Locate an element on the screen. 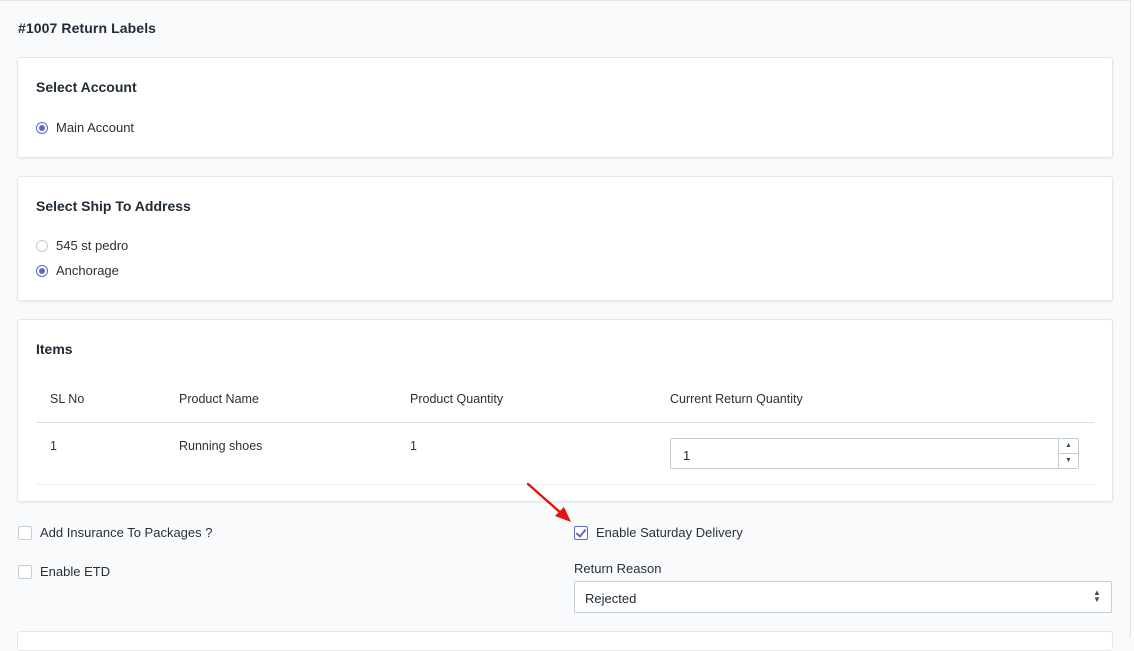  return-reason-label: Return Reason is located at coordinates (618, 568).